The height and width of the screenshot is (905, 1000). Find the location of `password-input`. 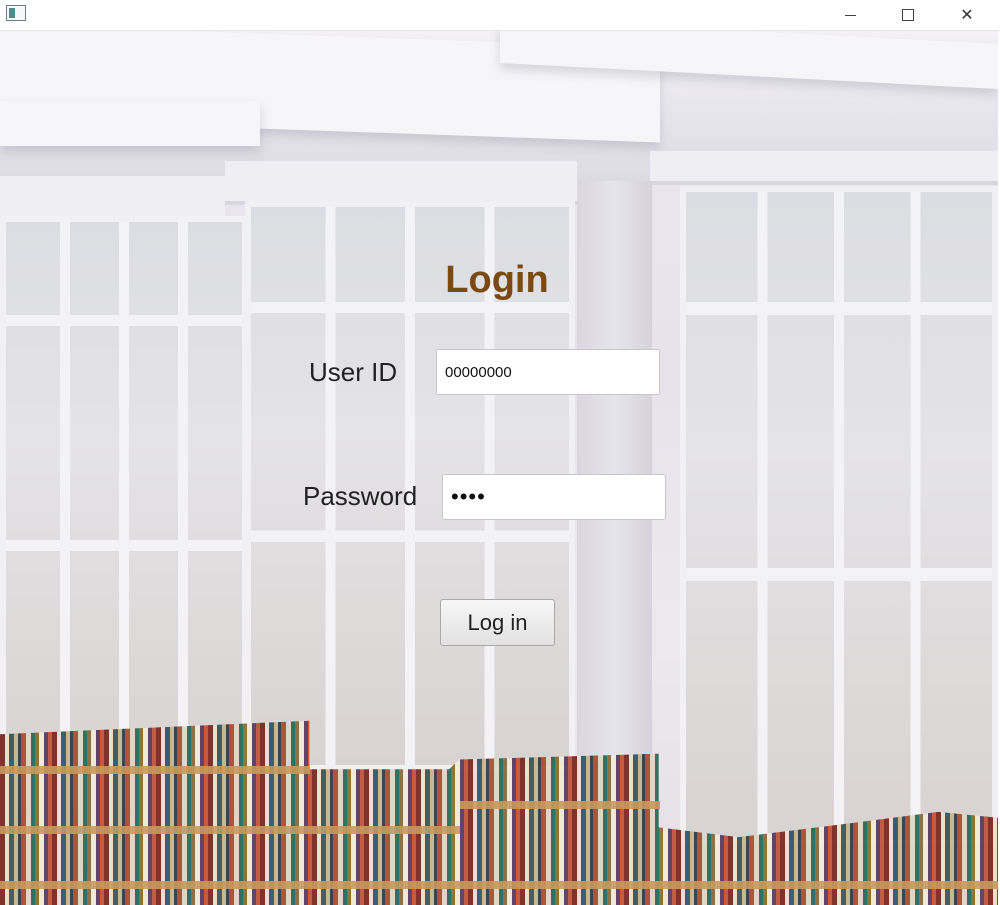

password-input is located at coordinates (554, 497).